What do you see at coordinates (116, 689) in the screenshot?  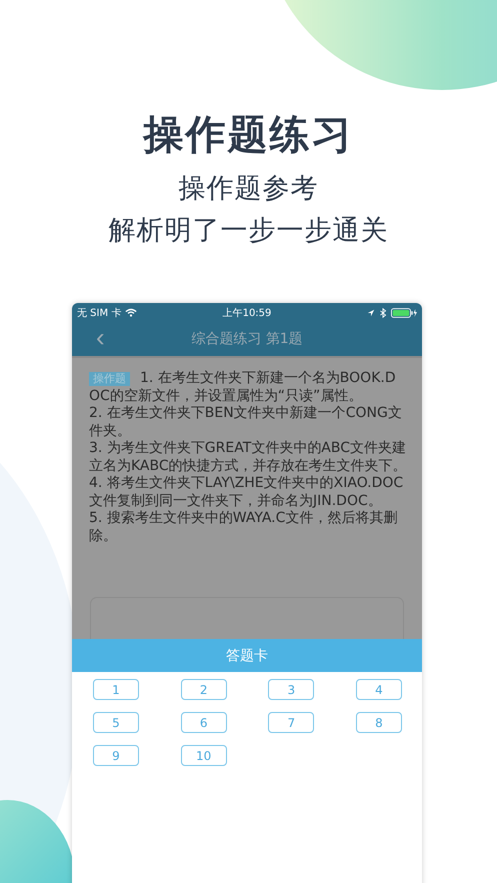 I see `question-number-button: 1` at bounding box center [116, 689].